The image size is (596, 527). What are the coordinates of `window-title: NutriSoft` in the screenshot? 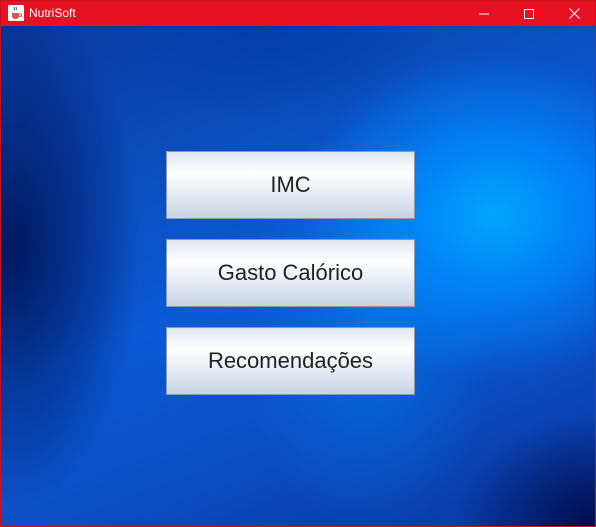 It's located at (52, 13).